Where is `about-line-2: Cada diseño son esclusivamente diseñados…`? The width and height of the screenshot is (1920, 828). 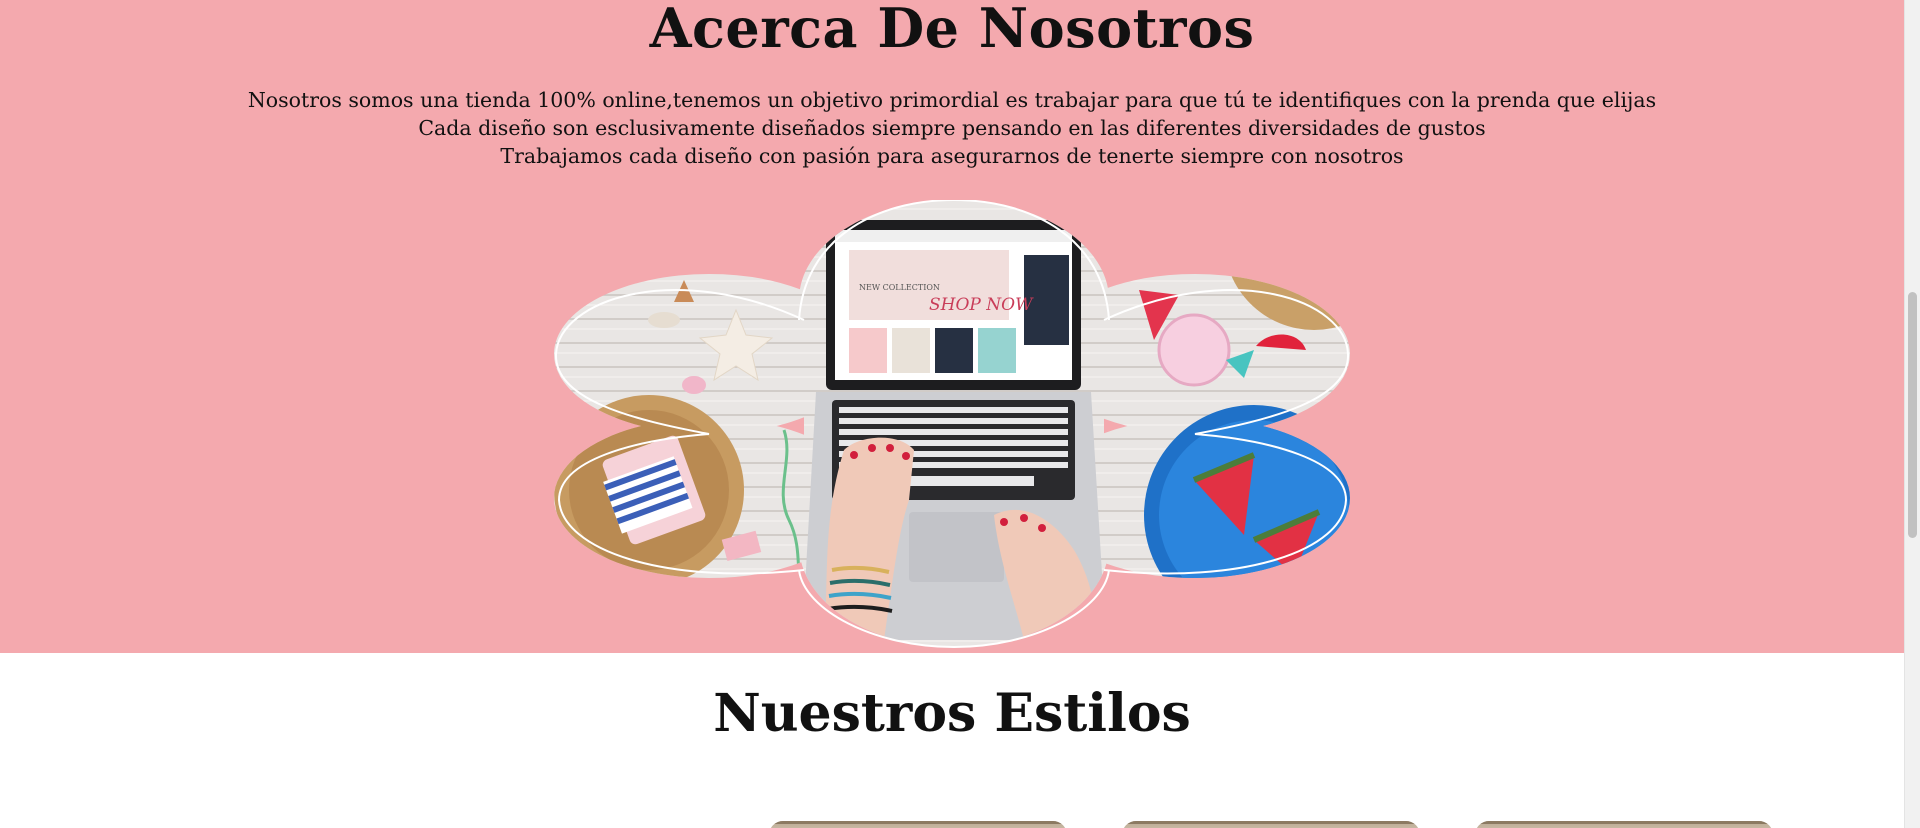
about-line-2: Cada diseño son esclusivamente diseñados… is located at coordinates (952, 128).